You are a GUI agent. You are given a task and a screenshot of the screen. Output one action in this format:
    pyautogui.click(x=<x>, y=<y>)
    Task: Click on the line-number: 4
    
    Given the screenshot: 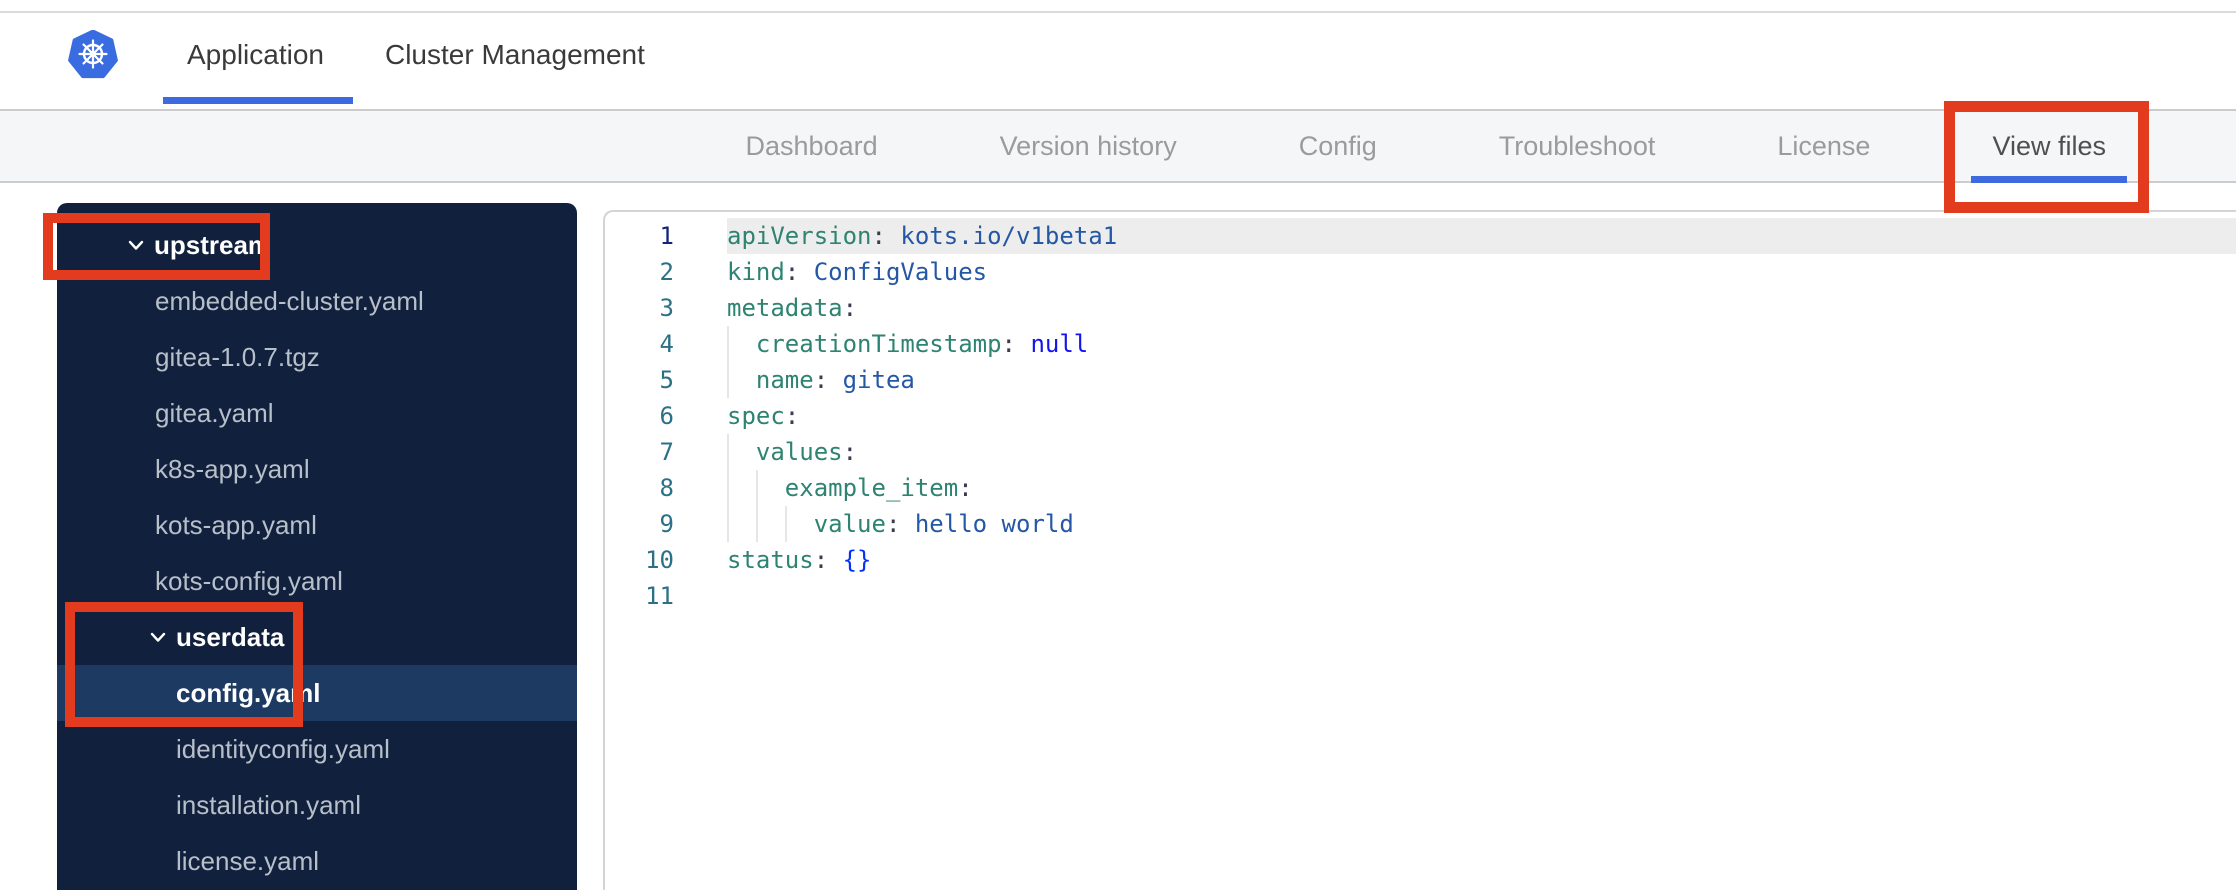 What is the action you would take?
    pyautogui.click(x=666, y=344)
    